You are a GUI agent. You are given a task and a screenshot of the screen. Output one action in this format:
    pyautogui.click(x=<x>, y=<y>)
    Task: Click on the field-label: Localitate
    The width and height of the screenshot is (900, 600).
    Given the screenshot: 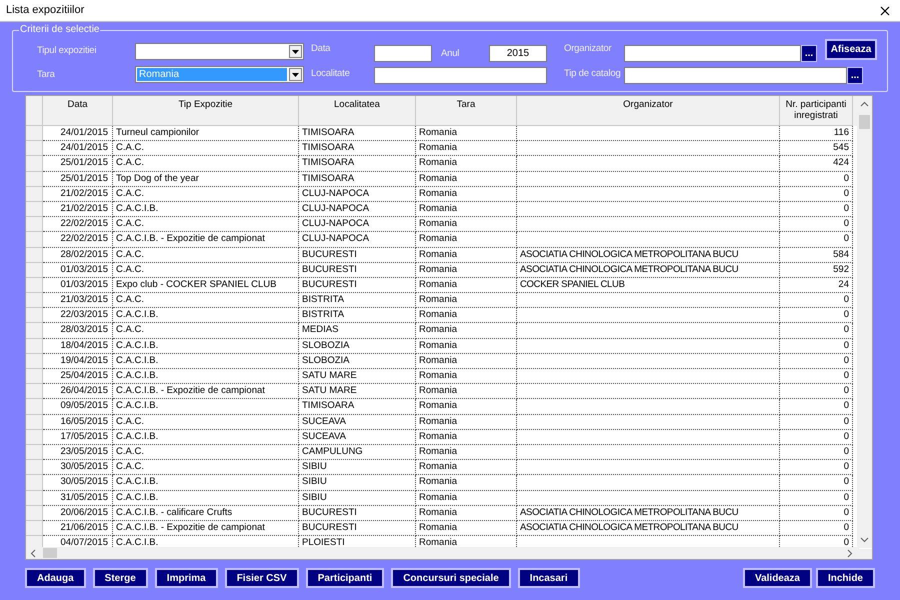 What is the action you would take?
    pyautogui.click(x=330, y=74)
    